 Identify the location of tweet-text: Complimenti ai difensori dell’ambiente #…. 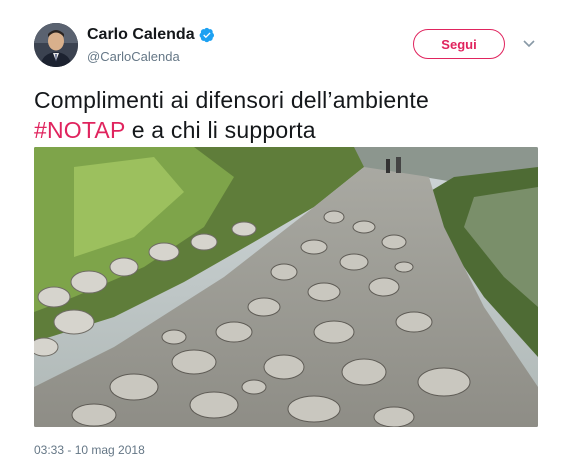
(284, 115).